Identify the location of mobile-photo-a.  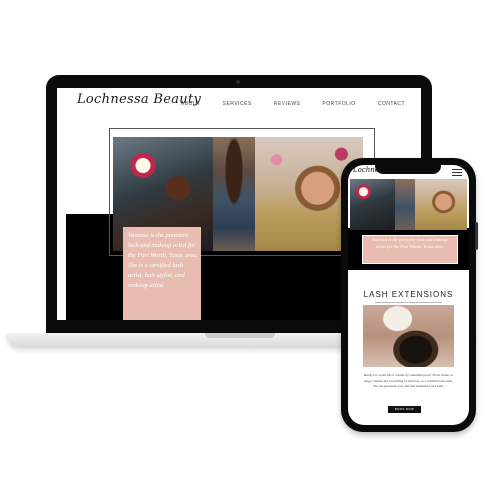
(372, 204).